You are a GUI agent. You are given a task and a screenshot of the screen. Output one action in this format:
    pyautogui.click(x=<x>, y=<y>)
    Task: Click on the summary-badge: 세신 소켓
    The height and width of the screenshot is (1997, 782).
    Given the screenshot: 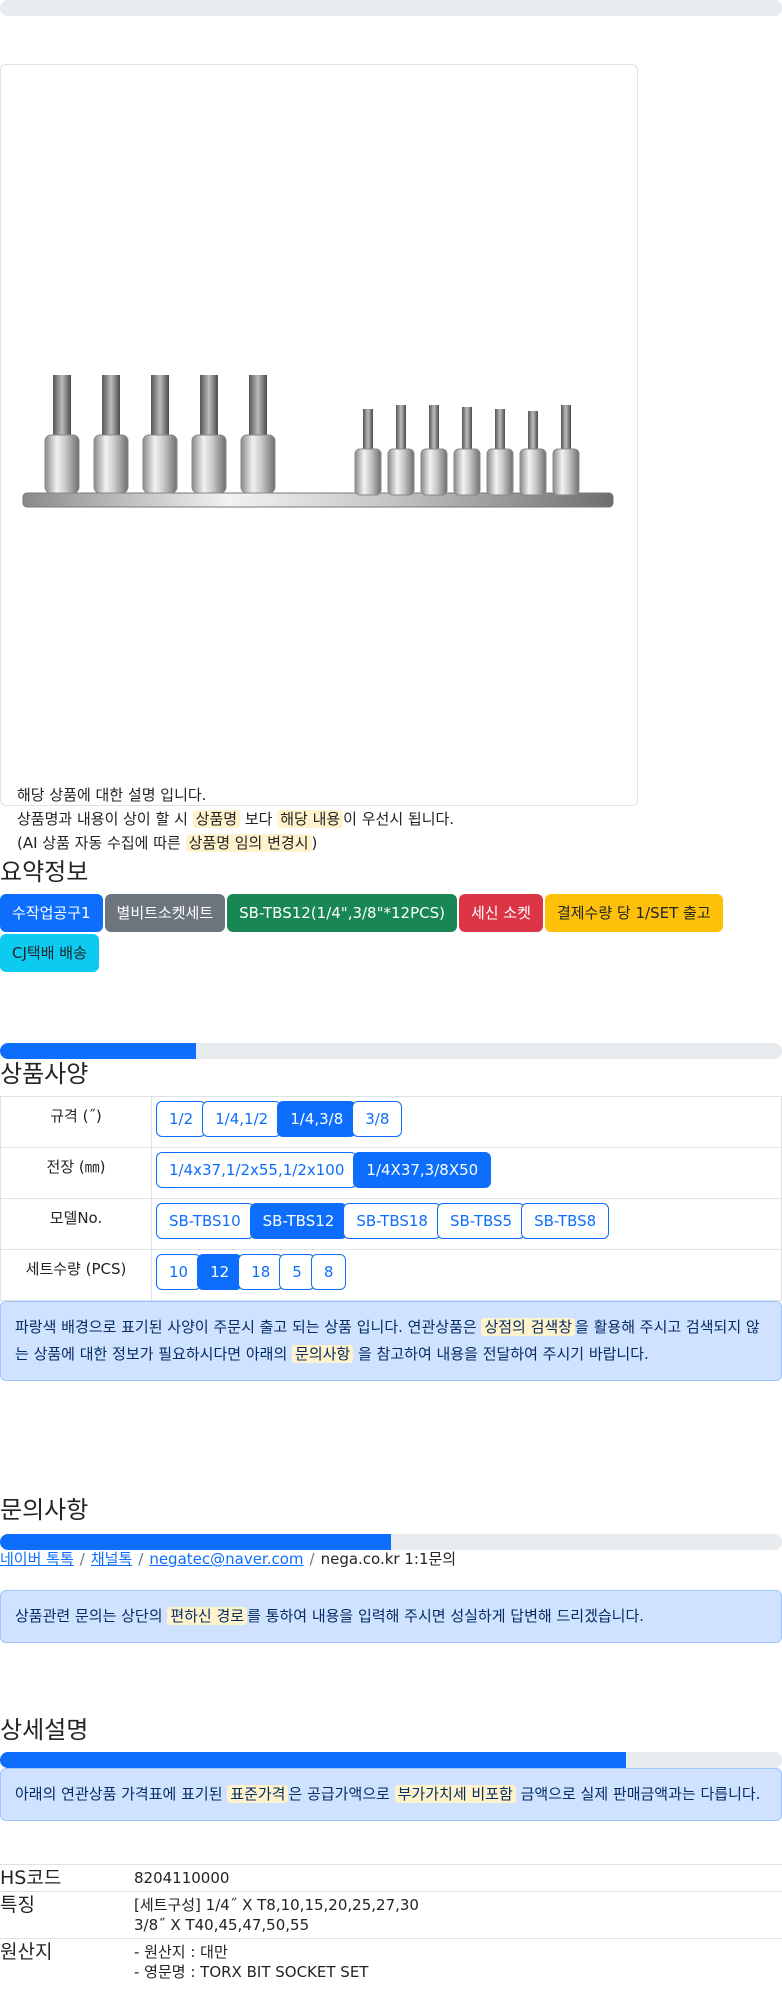 What is the action you would take?
    pyautogui.click(x=500, y=913)
    